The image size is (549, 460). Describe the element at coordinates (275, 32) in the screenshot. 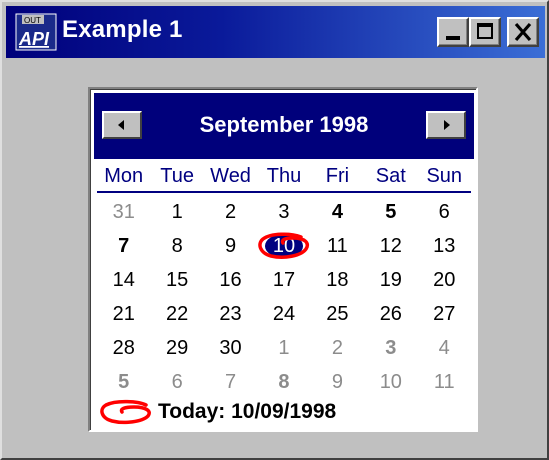

I see `title-bar: OUT API Example 1` at that location.